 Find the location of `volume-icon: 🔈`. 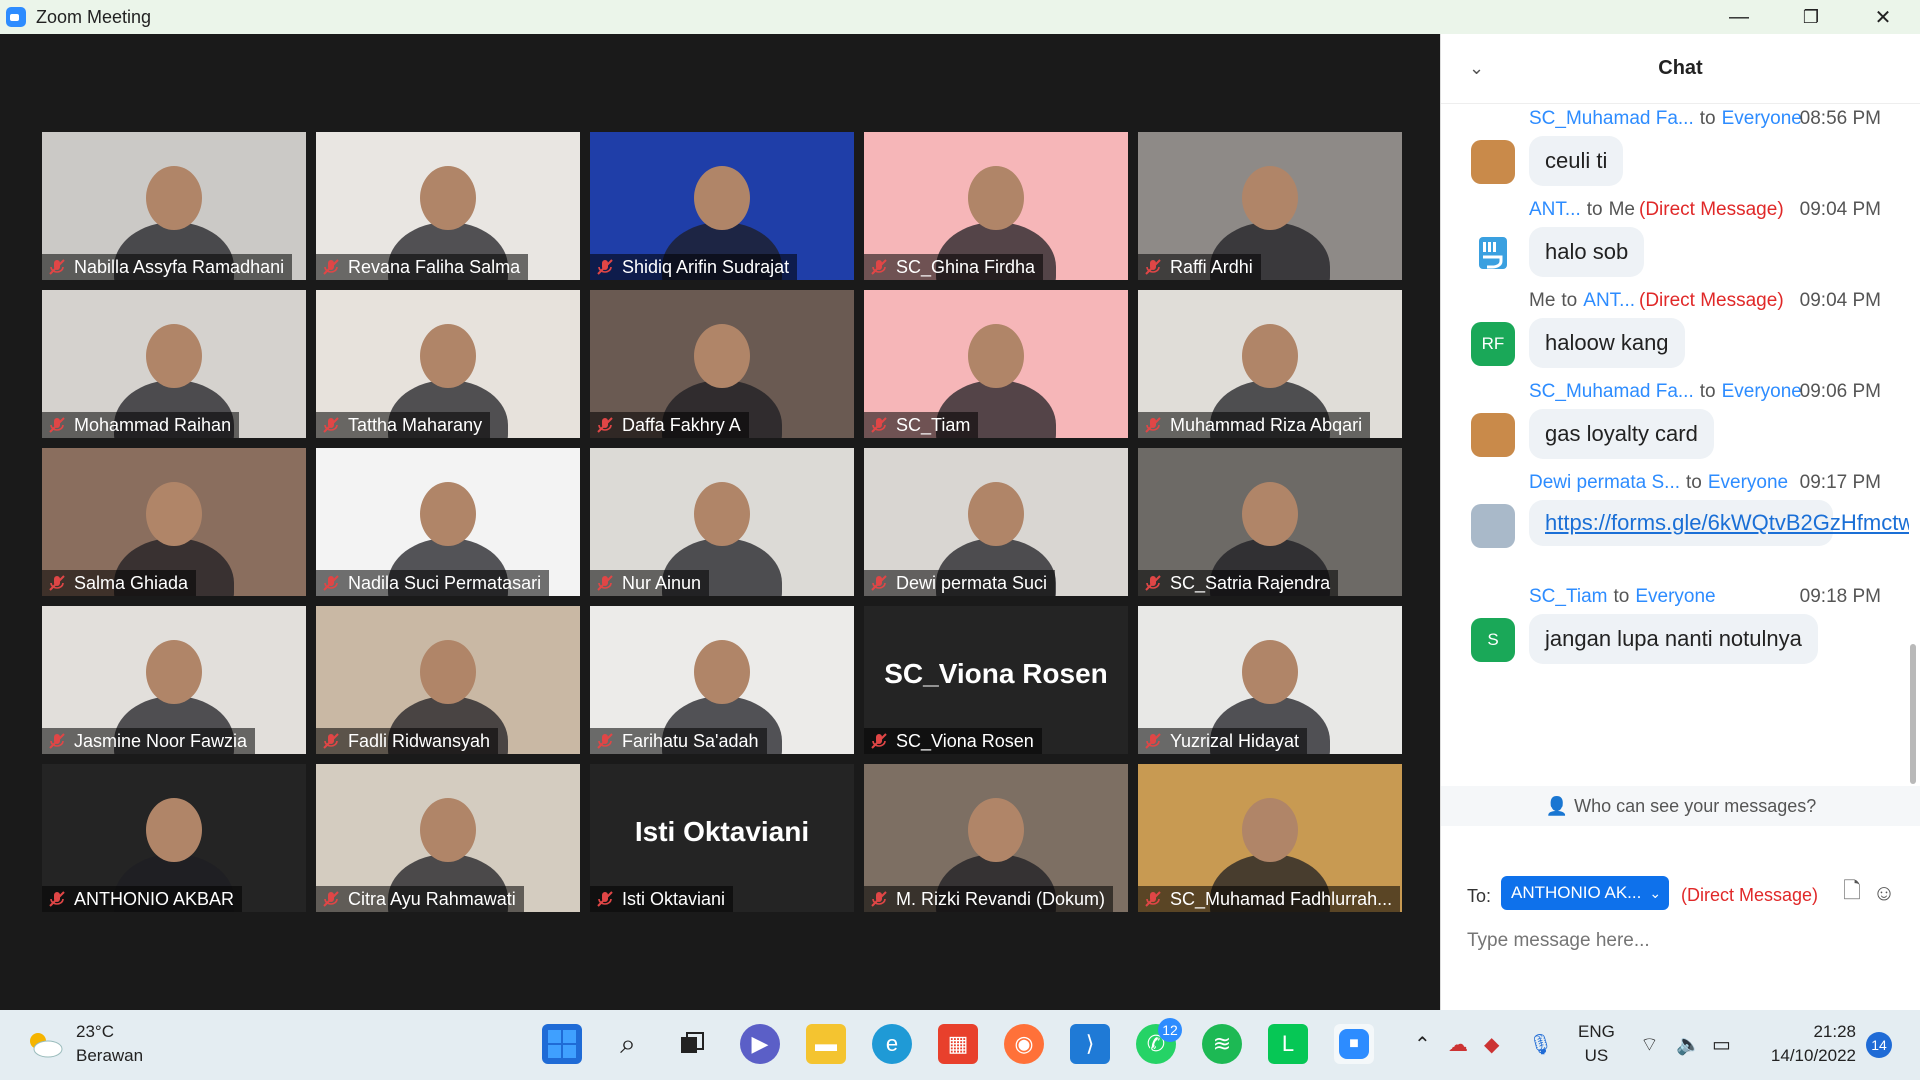

volume-icon: 🔈 is located at coordinates (1688, 1044).